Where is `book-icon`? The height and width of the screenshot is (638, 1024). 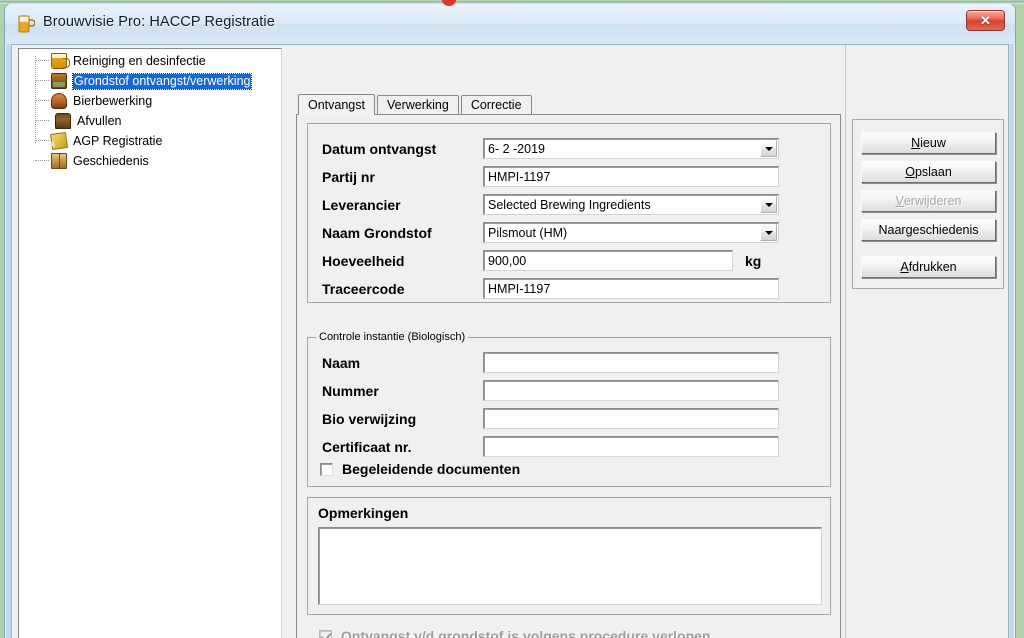
book-icon is located at coordinates (59, 161).